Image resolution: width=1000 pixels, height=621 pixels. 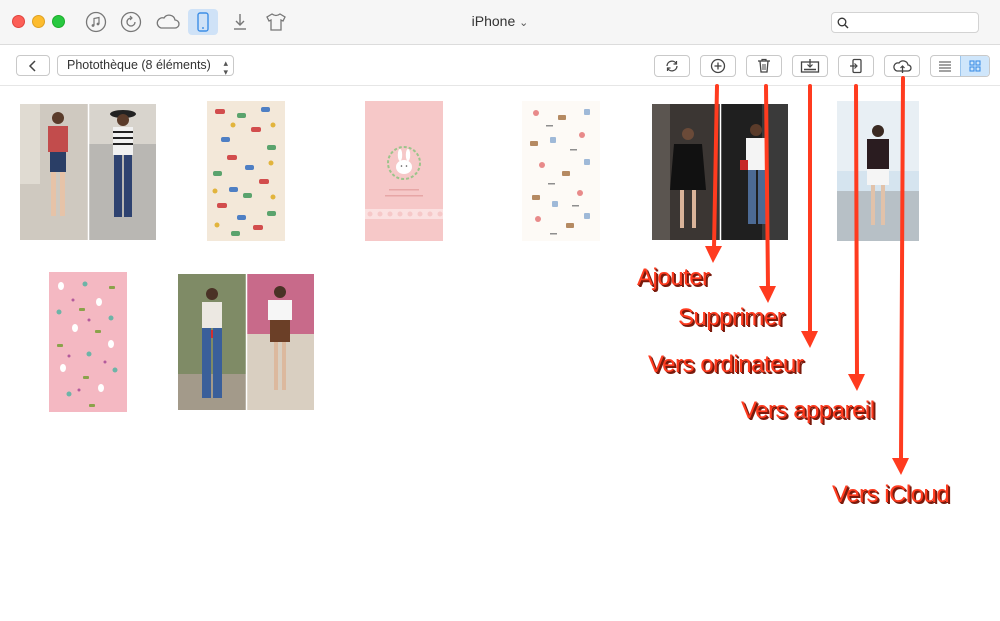 What do you see at coordinates (731, 317) in the screenshot?
I see `annotation-delete: Supprimer` at bounding box center [731, 317].